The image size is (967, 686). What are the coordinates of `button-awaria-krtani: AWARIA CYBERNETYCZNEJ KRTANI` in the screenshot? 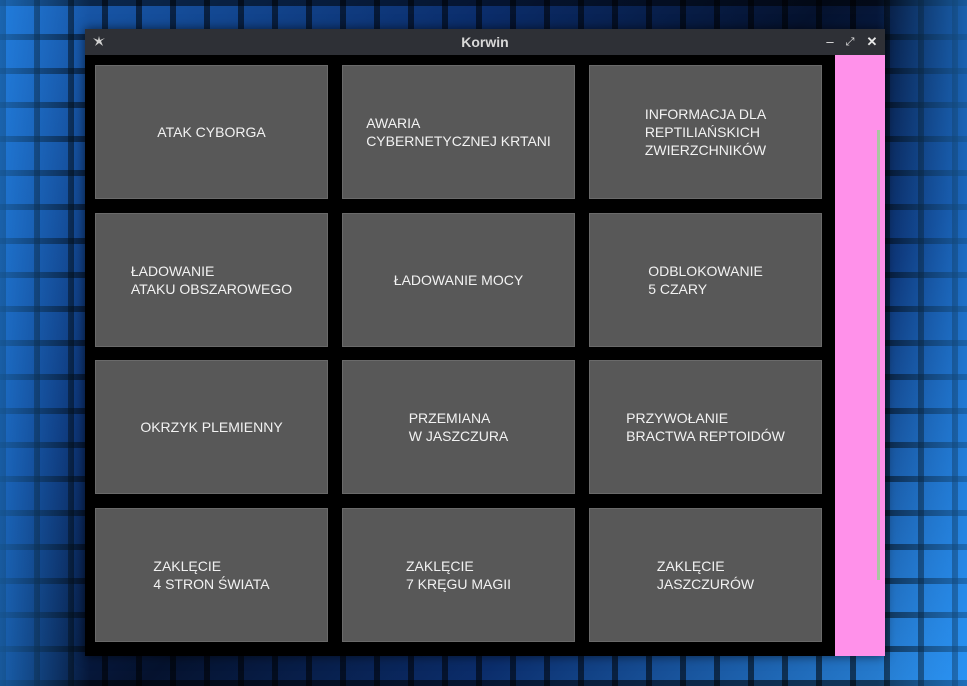 It's located at (458, 132).